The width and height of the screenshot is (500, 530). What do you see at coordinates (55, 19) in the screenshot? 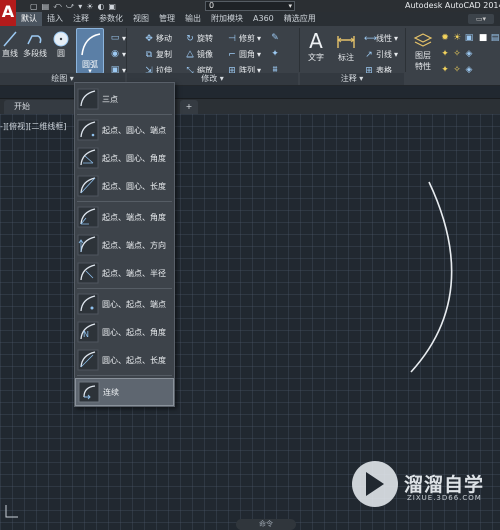
I see `tab-insert: 插入` at bounding box center [55, 19].